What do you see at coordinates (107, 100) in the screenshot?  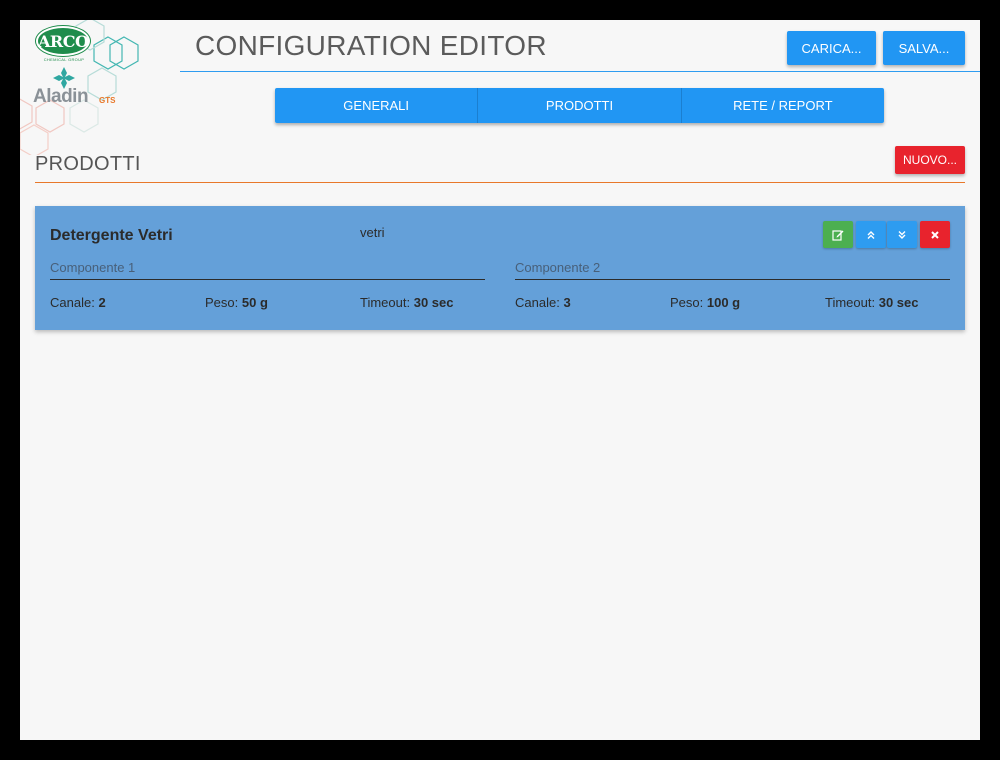 I see `aladin-logo-suffix: GTS` at bounding box center [107, 100].